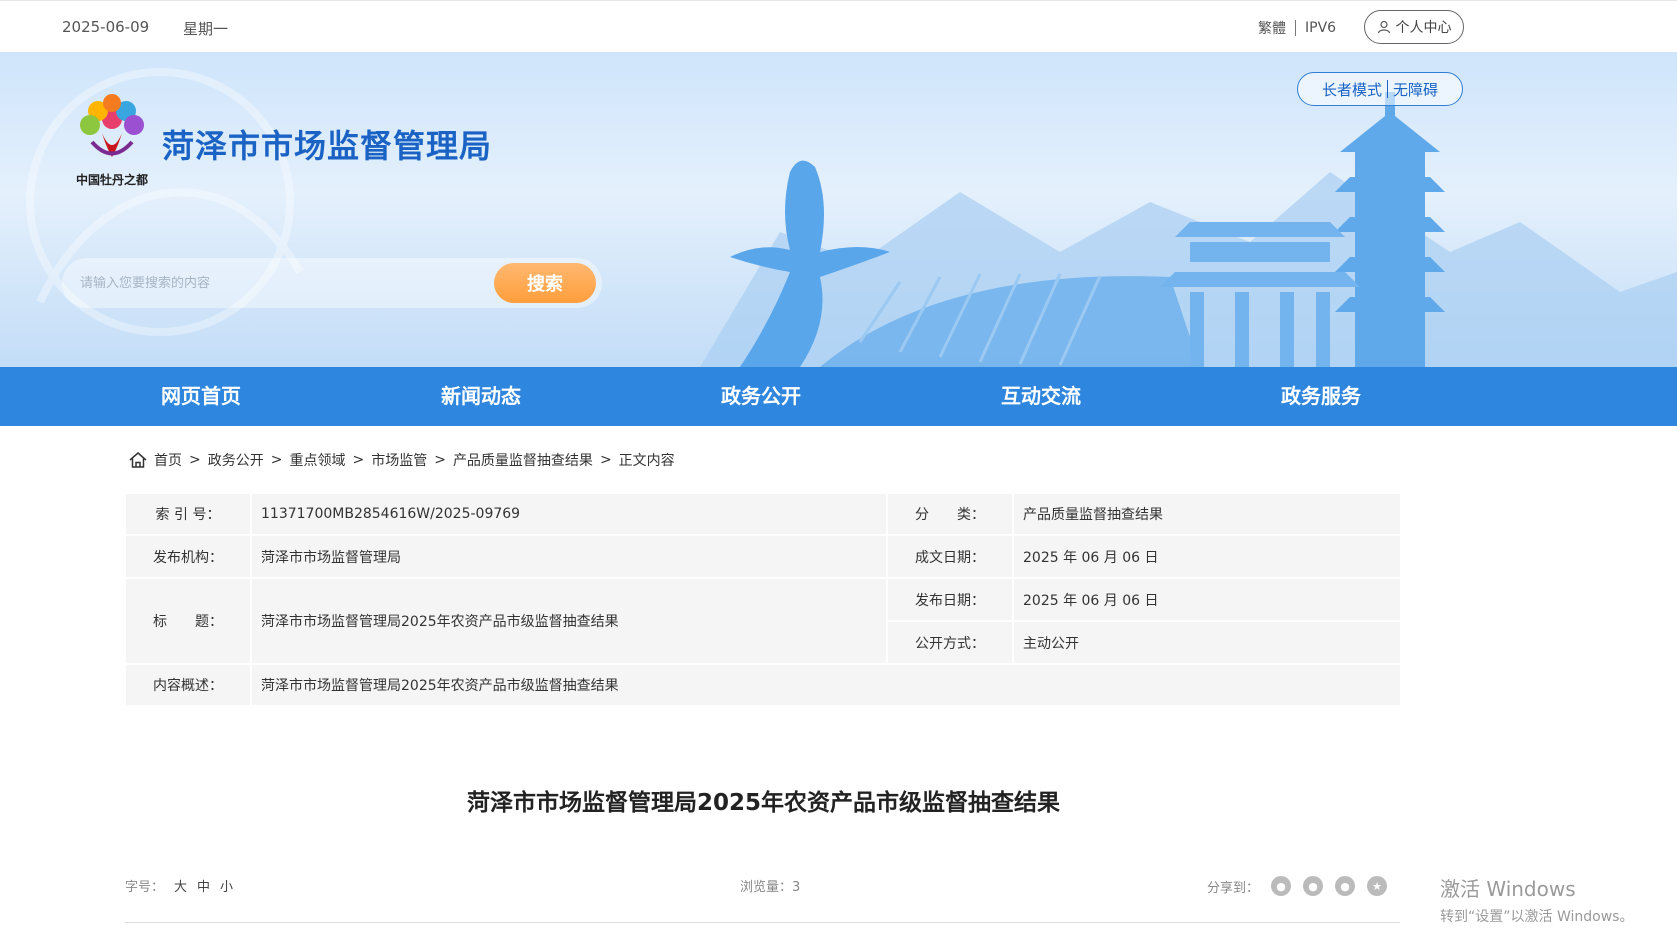 This screenshot has height=929, width=1677. I want to click on font-size-medium: 中, so click(203, 885).